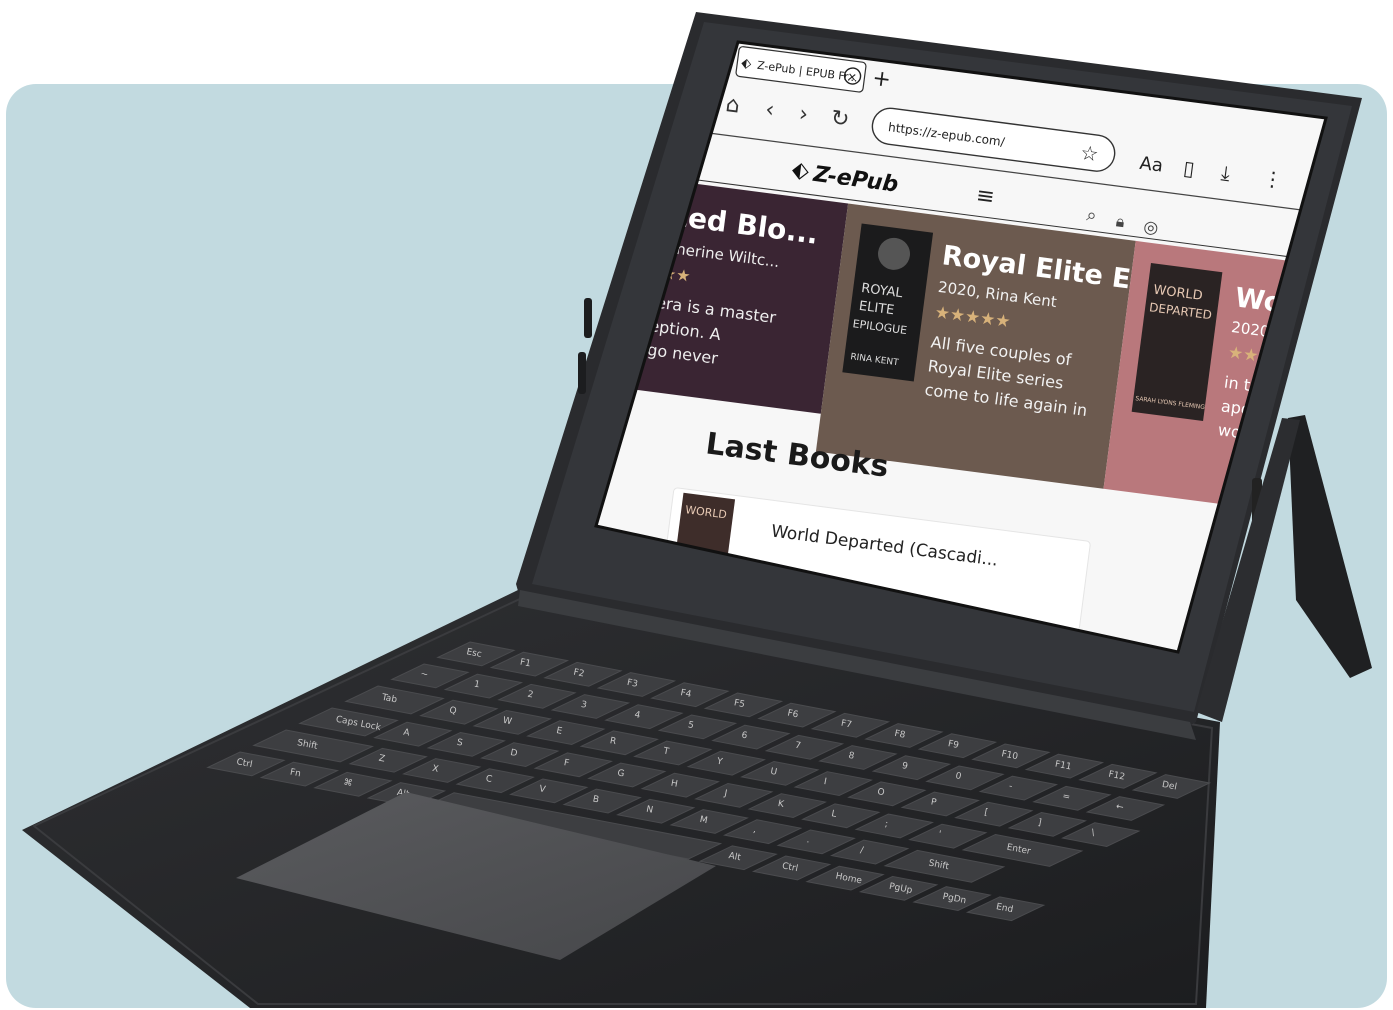 This screenshot has height=1010, width=1393. What do you see at coordinates (953, 745) in the screenshot?
I see `keyboard-key-label: F9` at bounding box center [953, 745].